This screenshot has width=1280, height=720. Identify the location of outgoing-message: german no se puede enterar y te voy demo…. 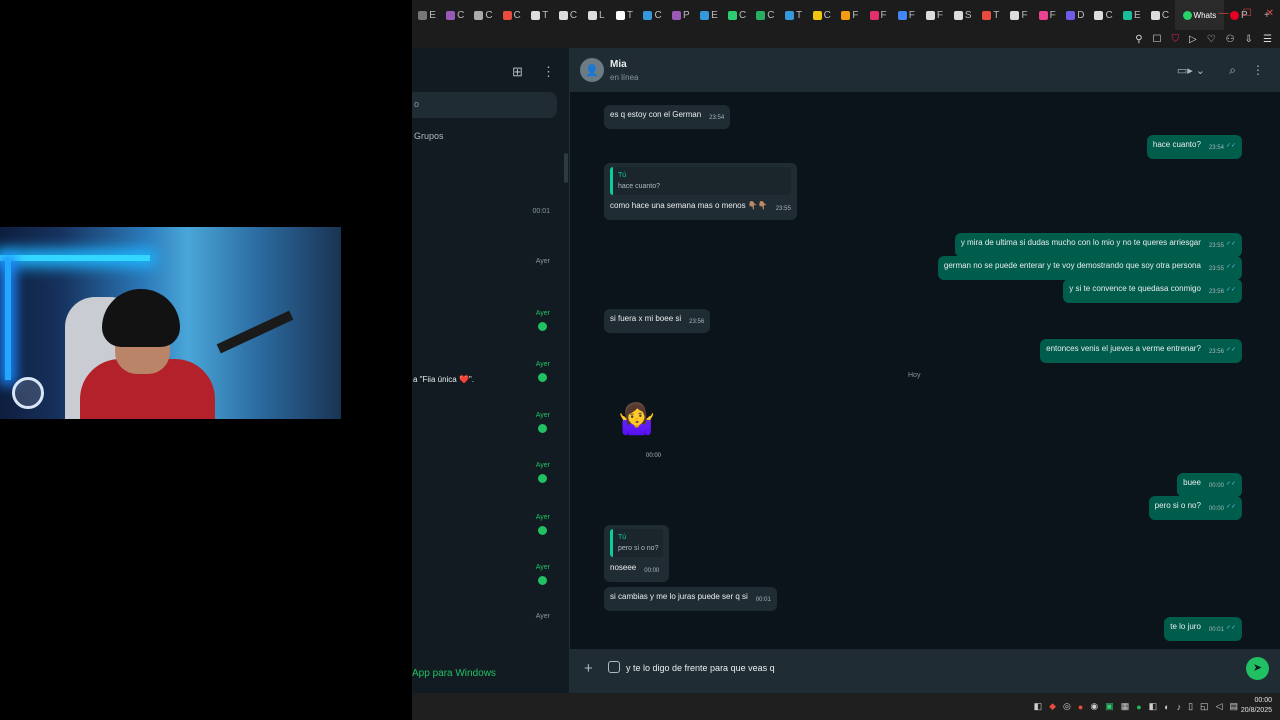
(1089, 268).